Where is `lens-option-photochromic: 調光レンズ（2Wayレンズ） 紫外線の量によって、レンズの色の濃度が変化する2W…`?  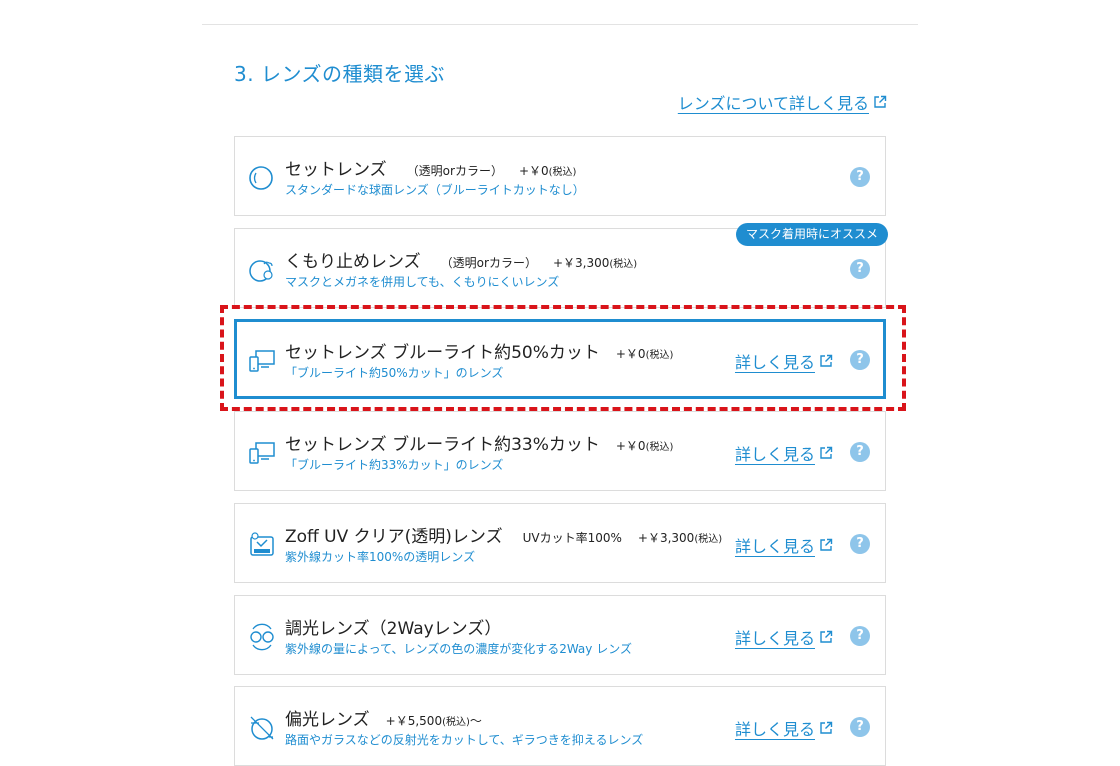 lens-option-photochromic: 調光レンズ（2Wayレンズ） 紫外線の量によって、レンズの色の濃度が変化する2W… is located at coordinates (560, 635).